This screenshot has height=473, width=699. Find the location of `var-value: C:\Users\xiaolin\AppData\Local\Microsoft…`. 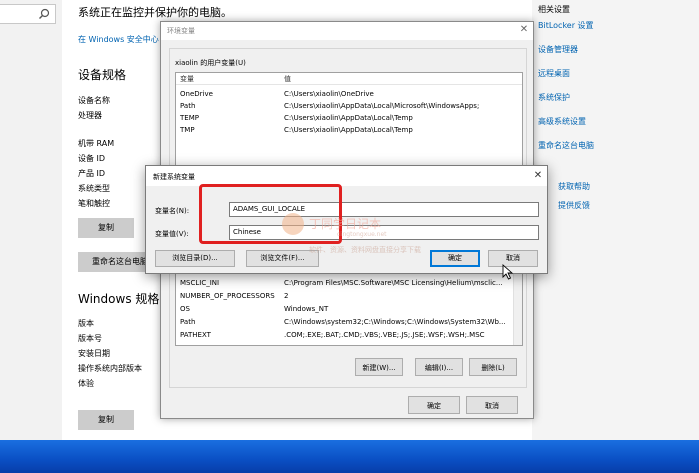

var-value: C:\Users\xiaolin\AppData\Local\Microsoft… is located at coordinates (382, 106).